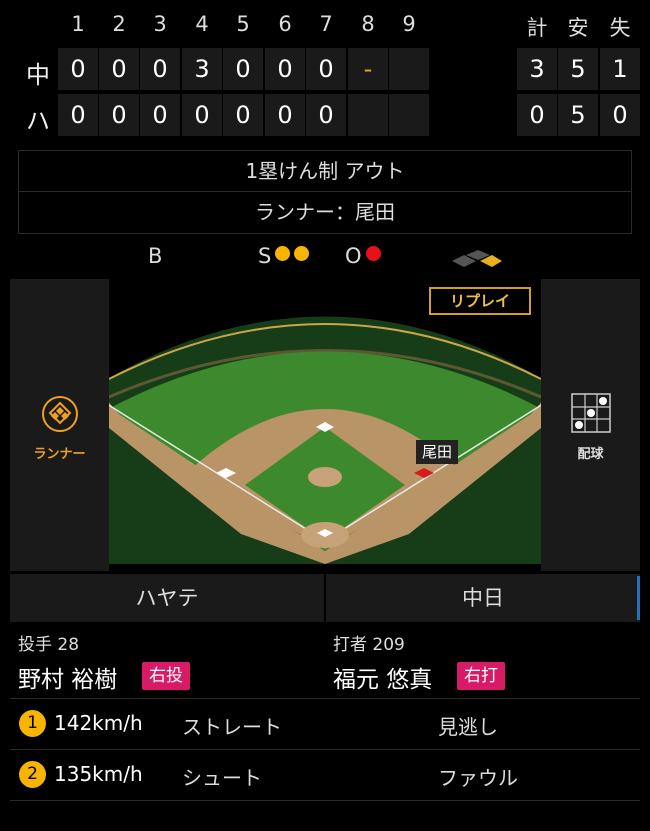 Image resolution: width=650 pixels, height=831 pixels. I want to click on batter-number: 209, so click(388, 645).